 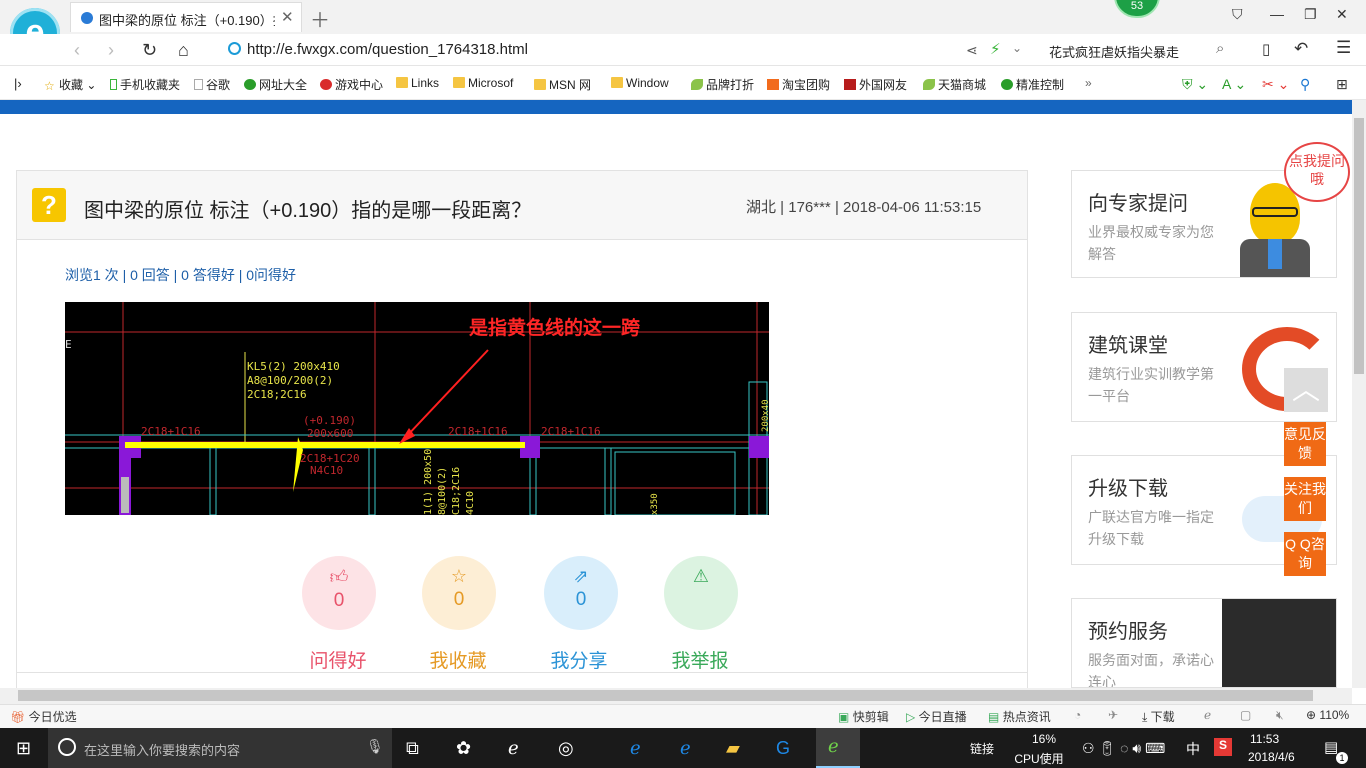 I want to click on live-today: ▷ 今日直播, so click(x=936, y=716).